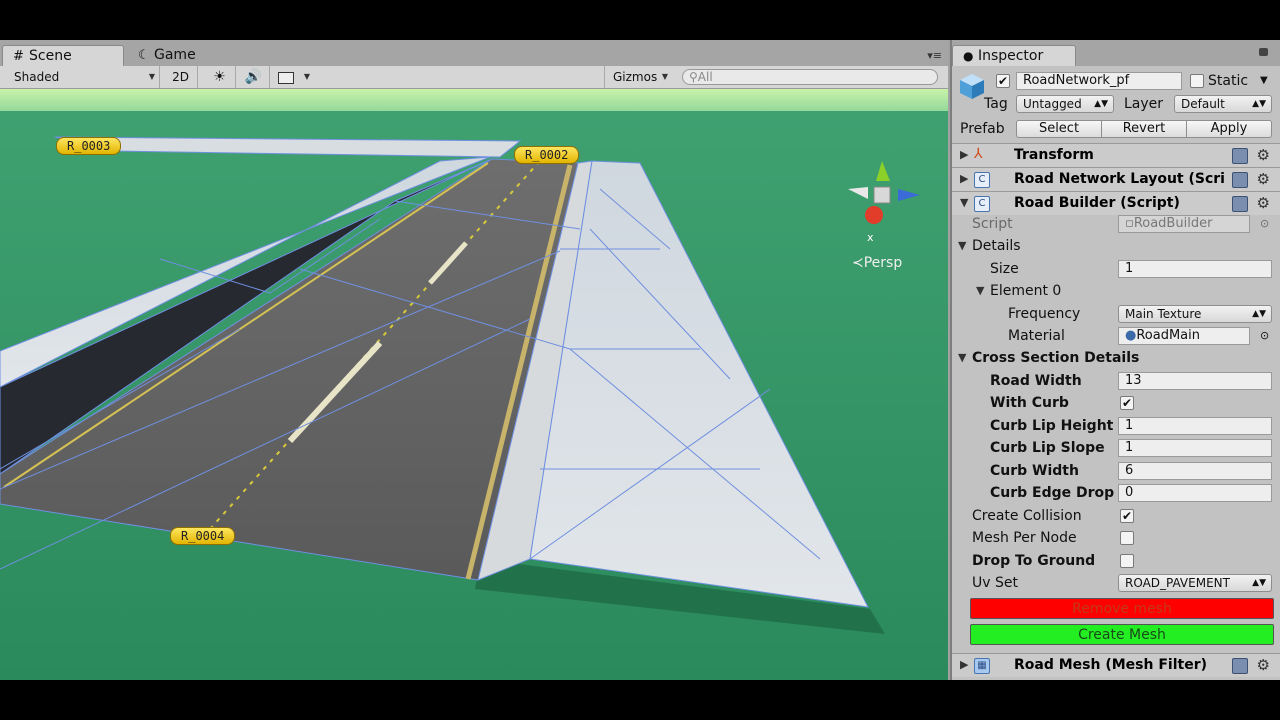  Describe the element at coordinates (1116, 381) in the screenshot. I see `road-width-row: Road Width 13` at that location.